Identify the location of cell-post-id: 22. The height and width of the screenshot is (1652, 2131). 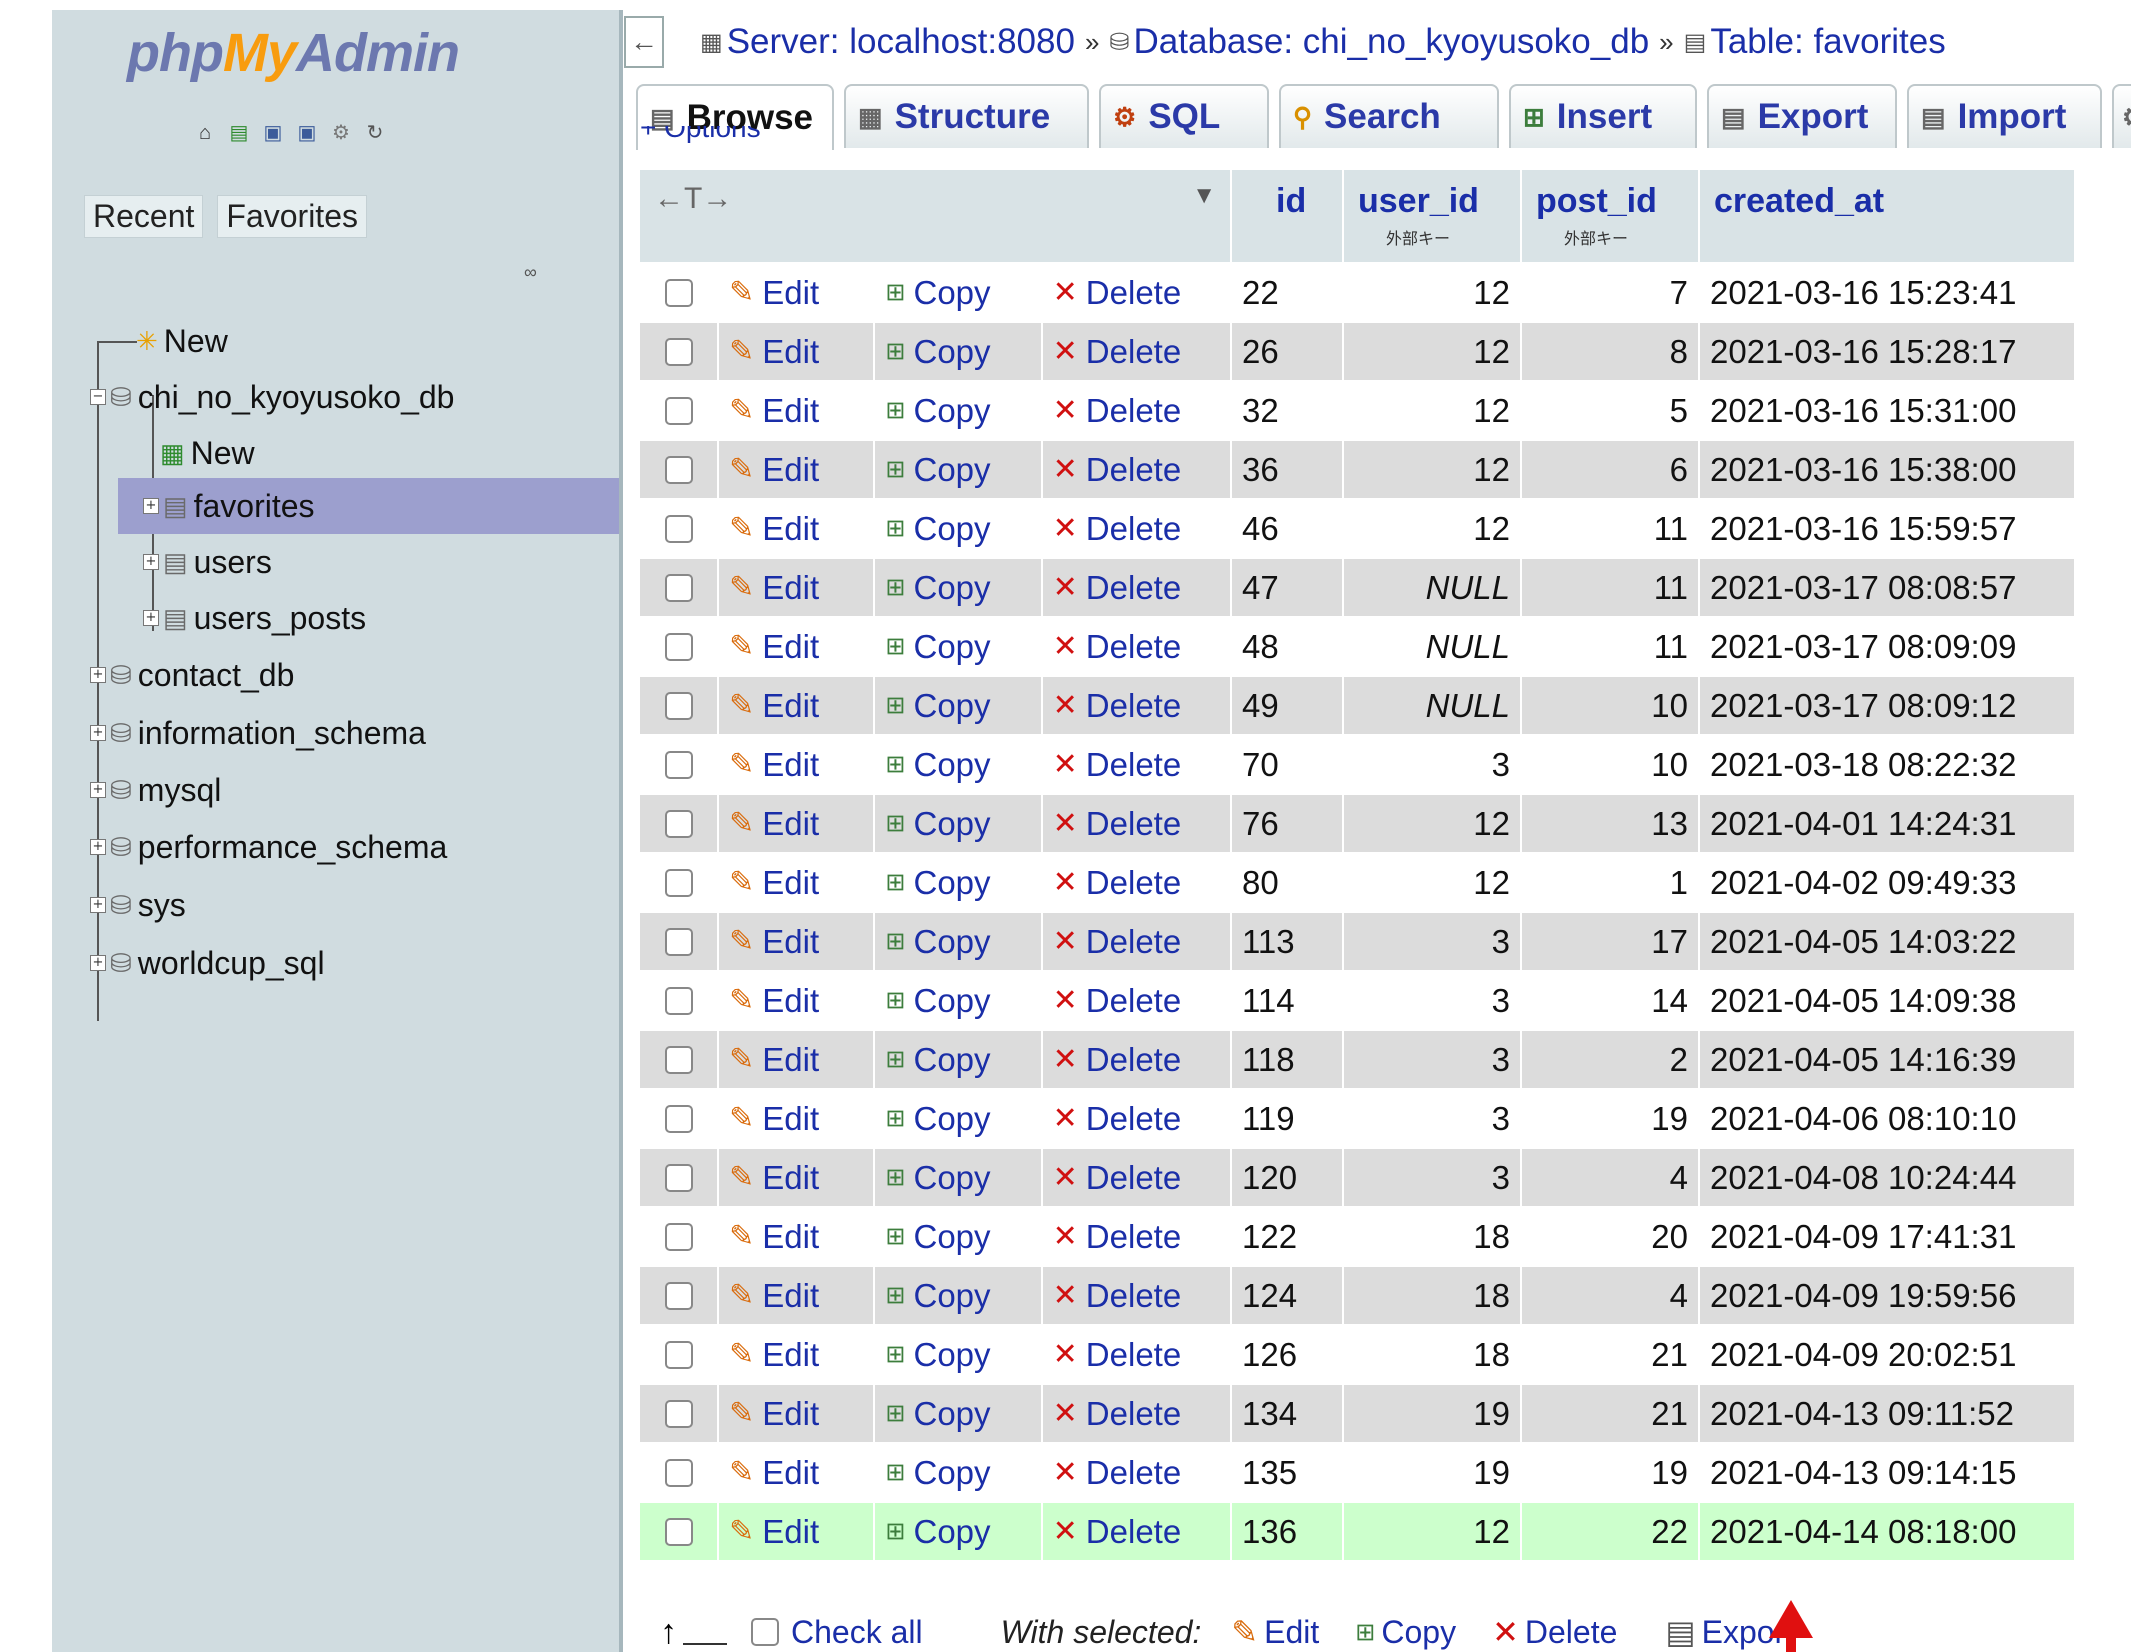
(1610, 1531).